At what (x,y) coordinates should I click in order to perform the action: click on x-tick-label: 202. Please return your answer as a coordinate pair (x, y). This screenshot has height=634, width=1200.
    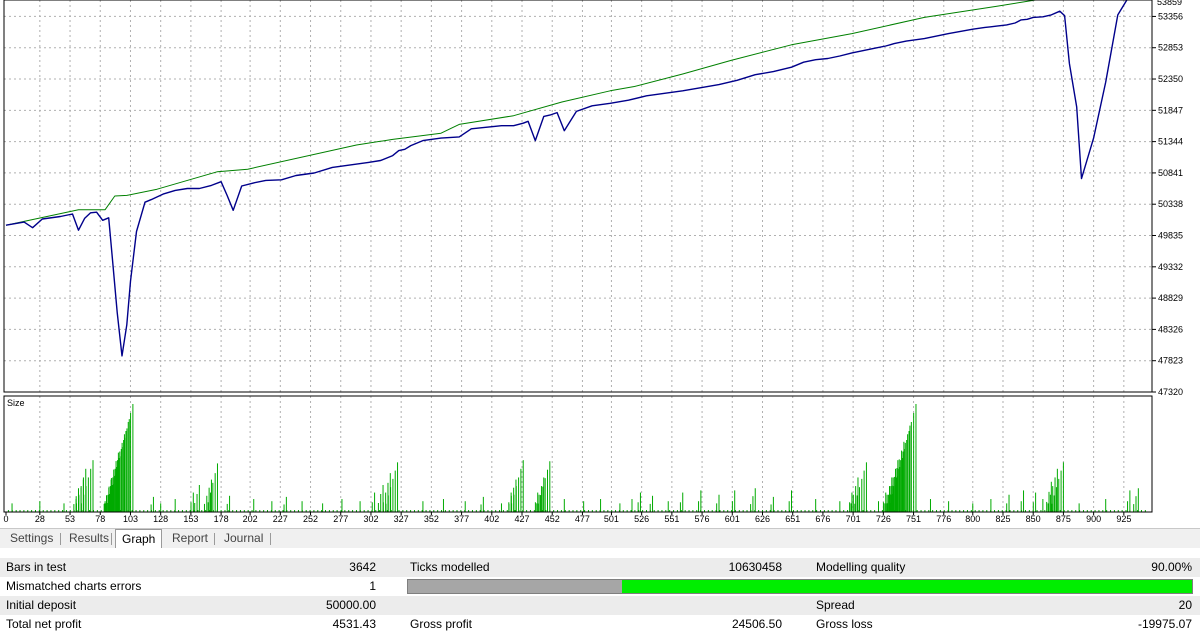
    Looking at the image, I should click on (250, 519).